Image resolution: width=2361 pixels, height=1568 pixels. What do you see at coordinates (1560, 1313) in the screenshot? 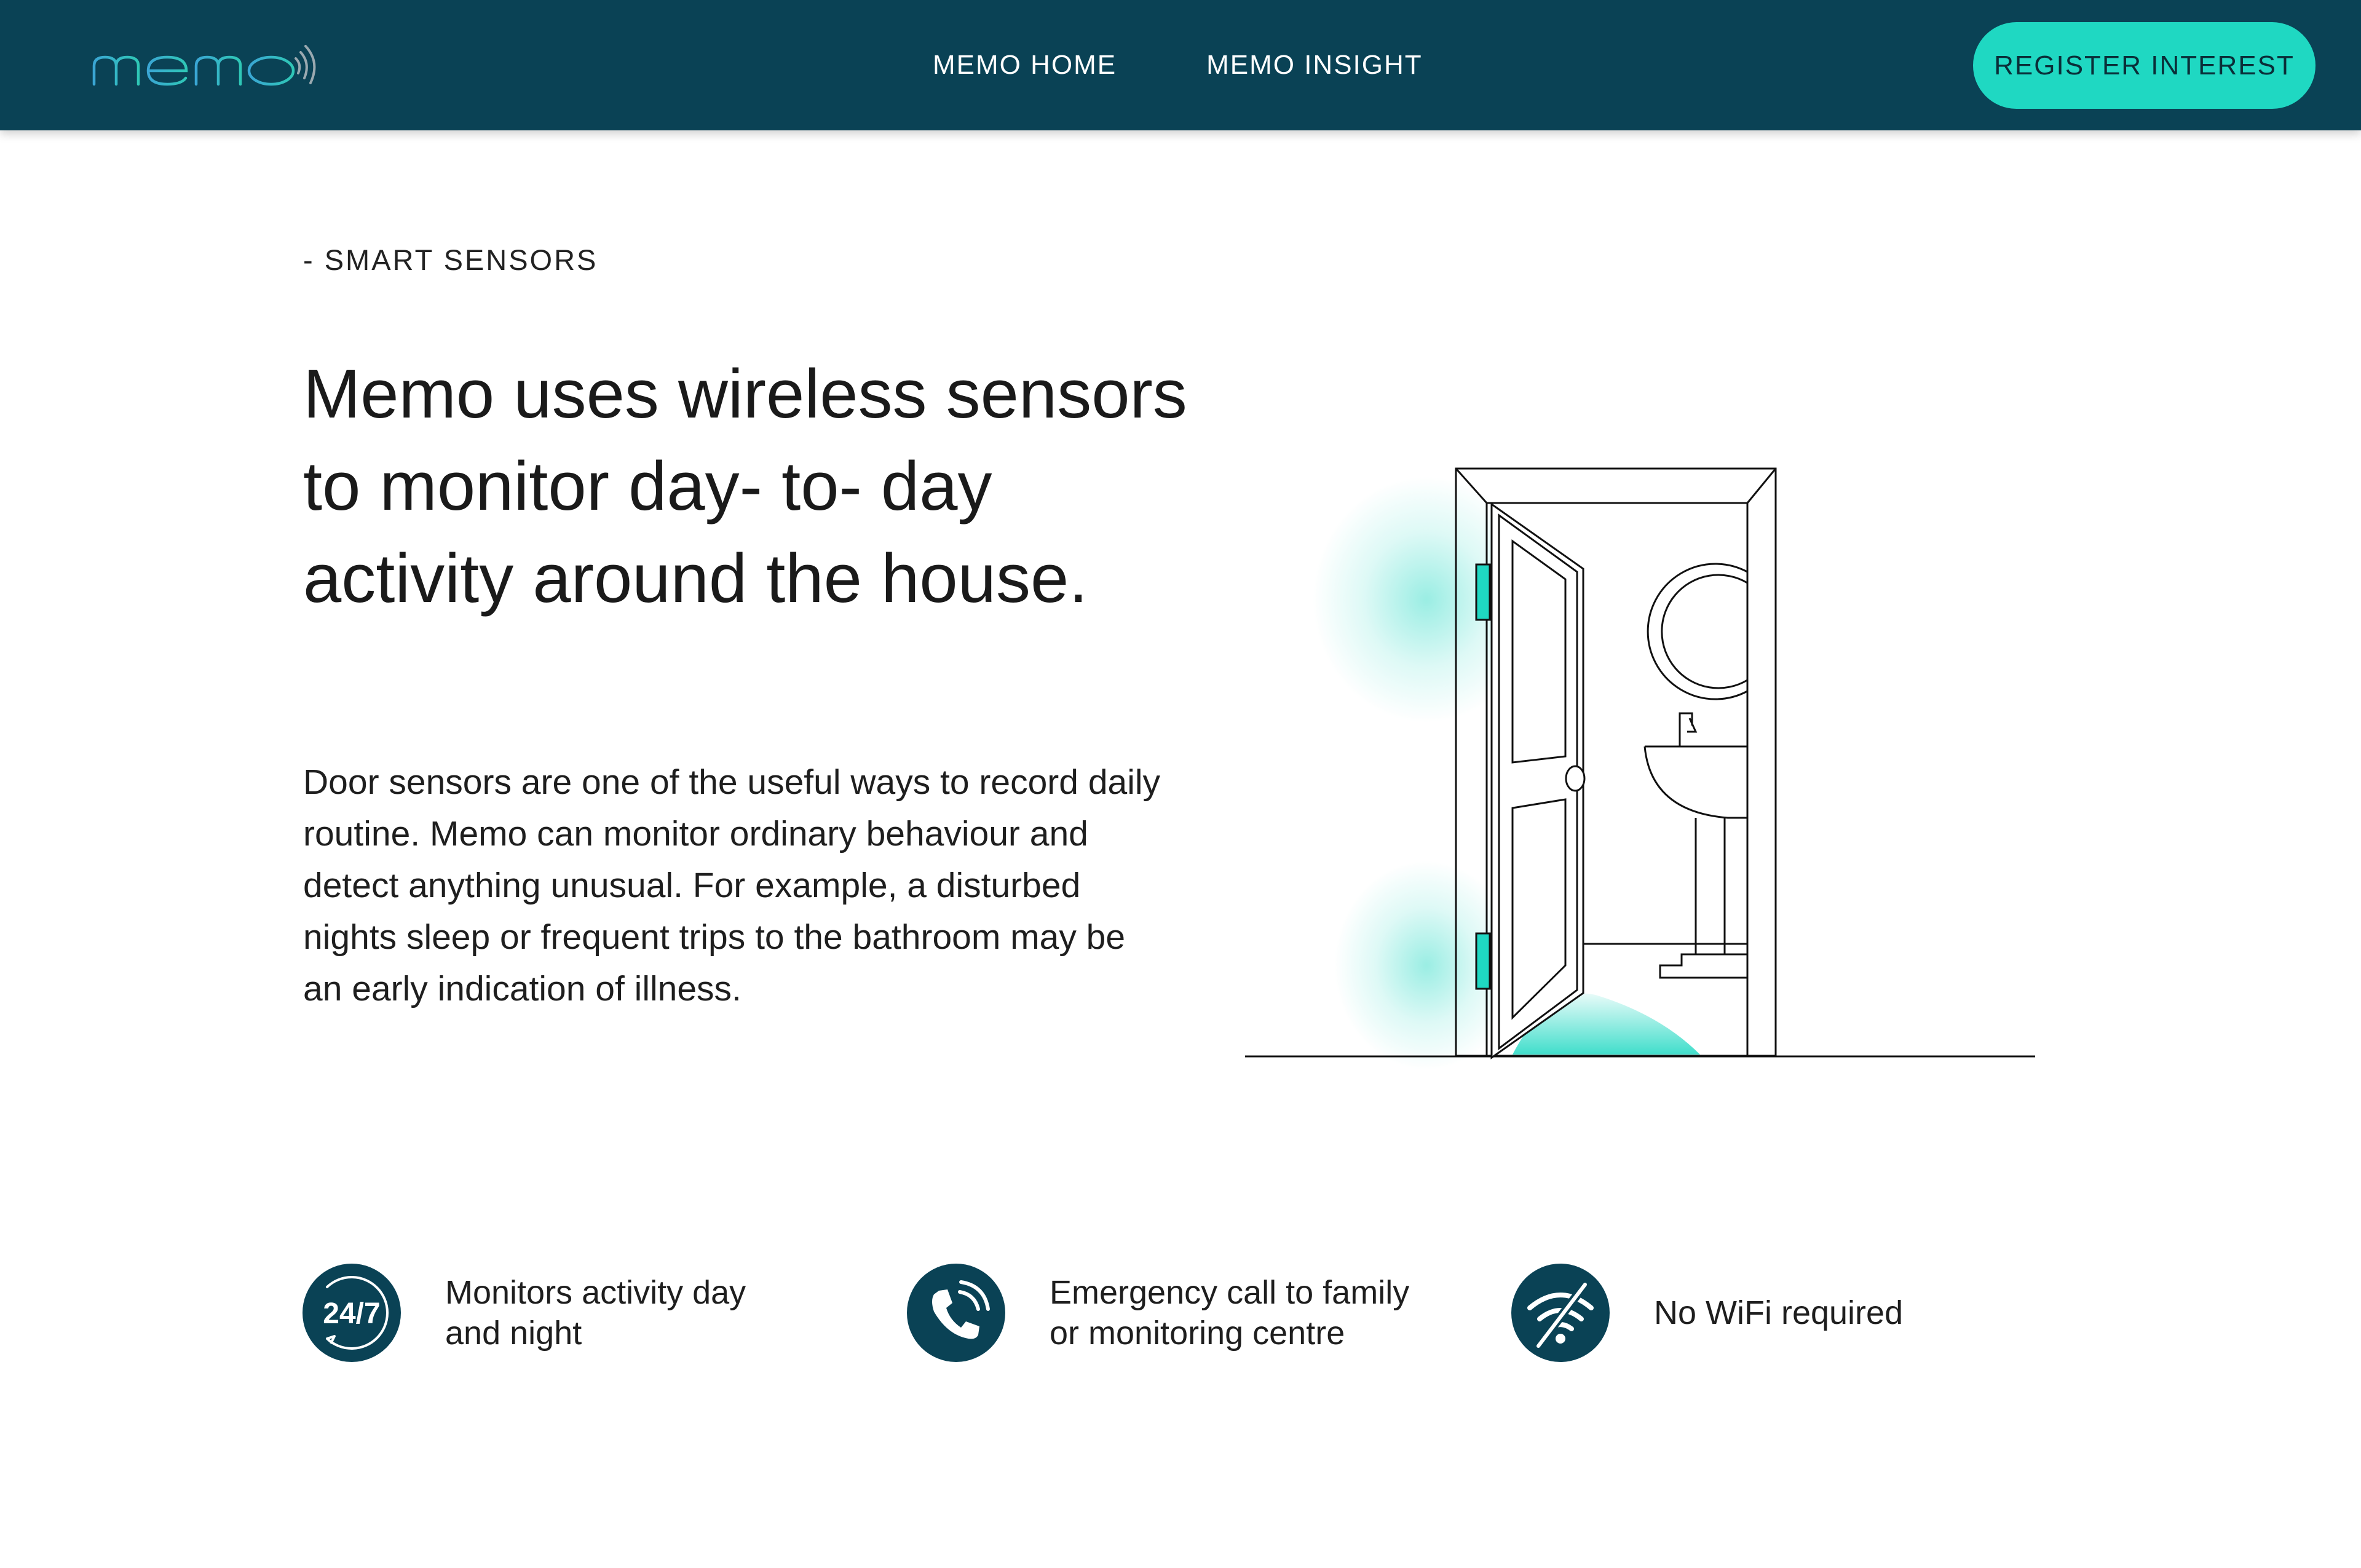
I see `no-wifi-icon` at bounding box center [1560, 1313].